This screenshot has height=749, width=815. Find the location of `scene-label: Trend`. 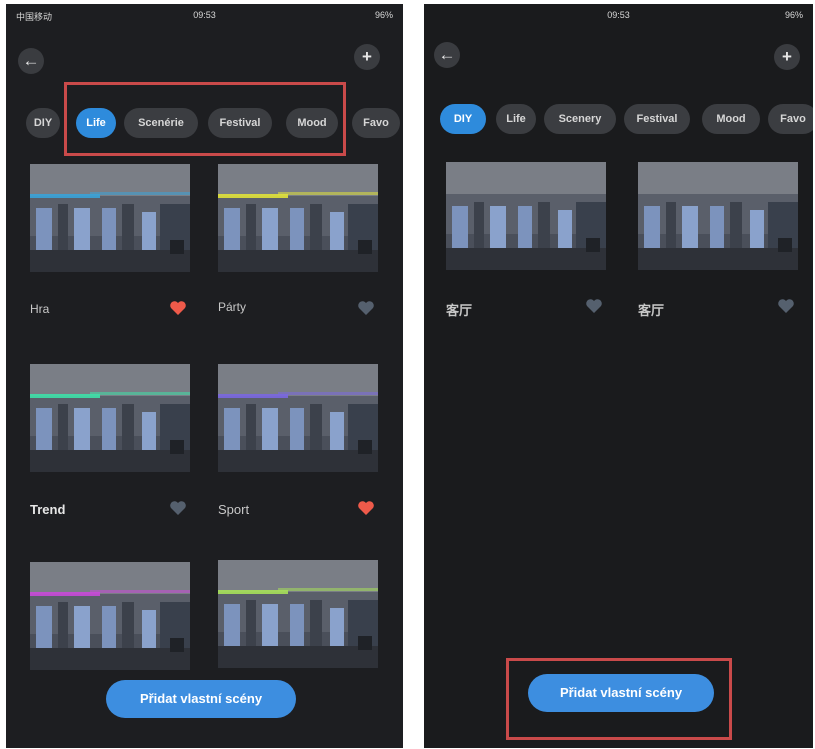

scene-label: Trend is located at coordinates (48, 509).